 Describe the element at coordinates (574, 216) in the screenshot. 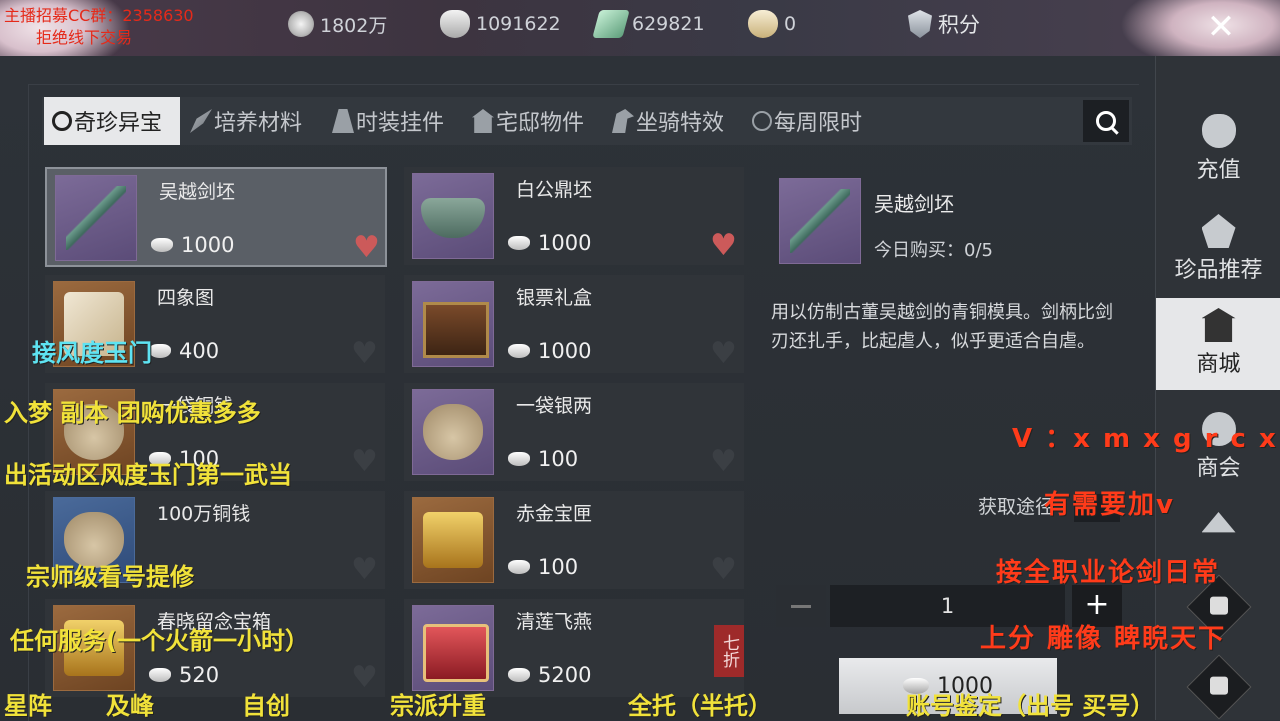

I see `item-card: 白公鼎坯 1000 ♥` at that location.